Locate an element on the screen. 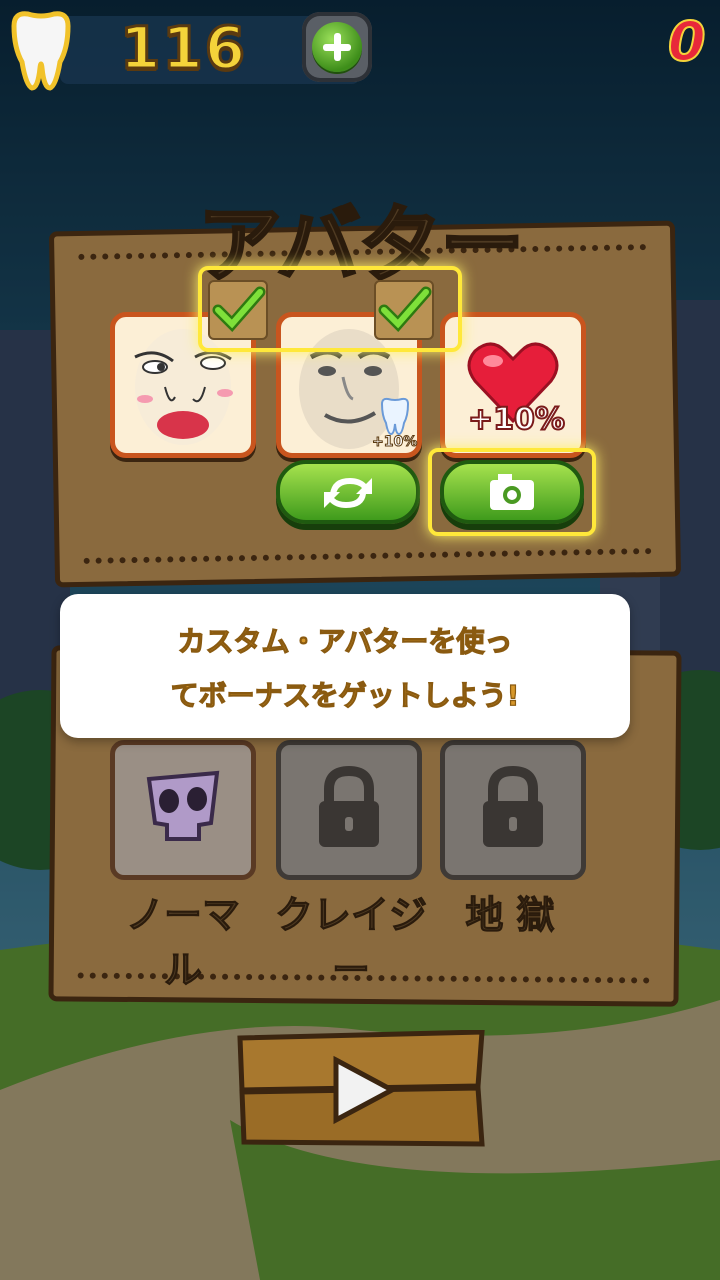  avatar-2-bonus: +10% is located at coordinates (395, 442).